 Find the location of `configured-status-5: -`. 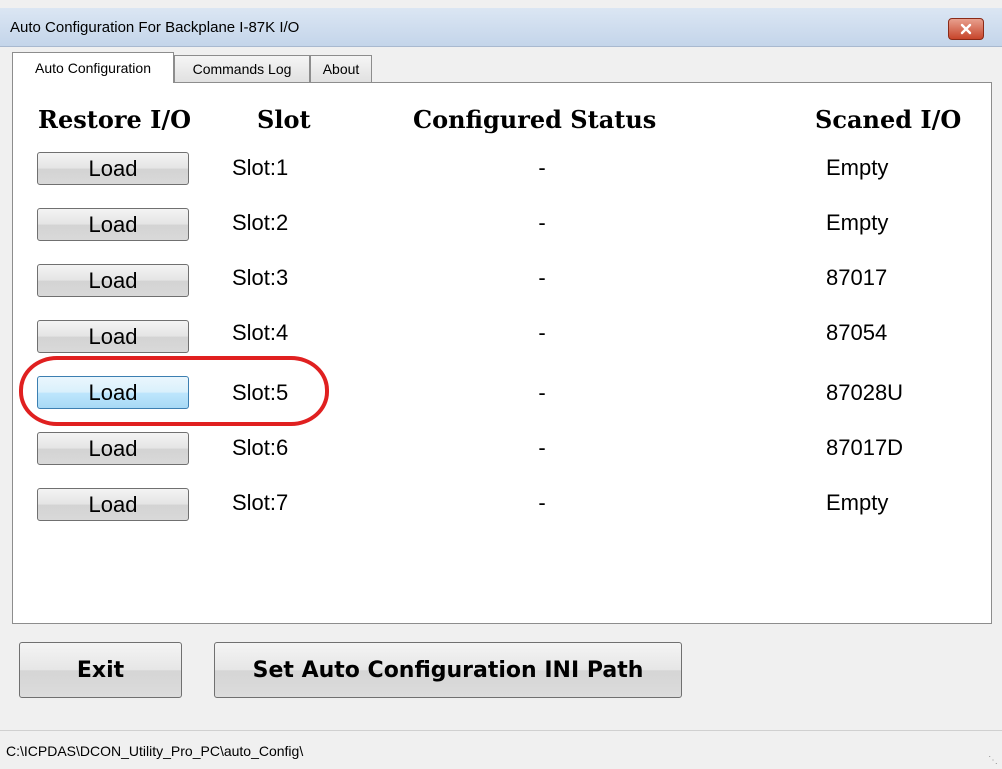

configured-status-5: - is located at coordinates (542, 392).